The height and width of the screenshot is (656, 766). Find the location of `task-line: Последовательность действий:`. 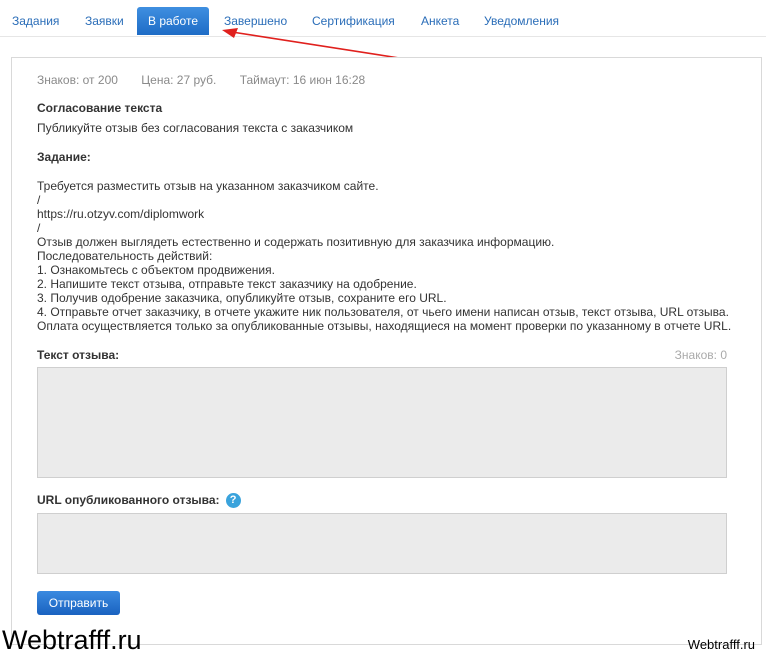

task-line: Последовательность действий: is located at coordinates (125, 256).